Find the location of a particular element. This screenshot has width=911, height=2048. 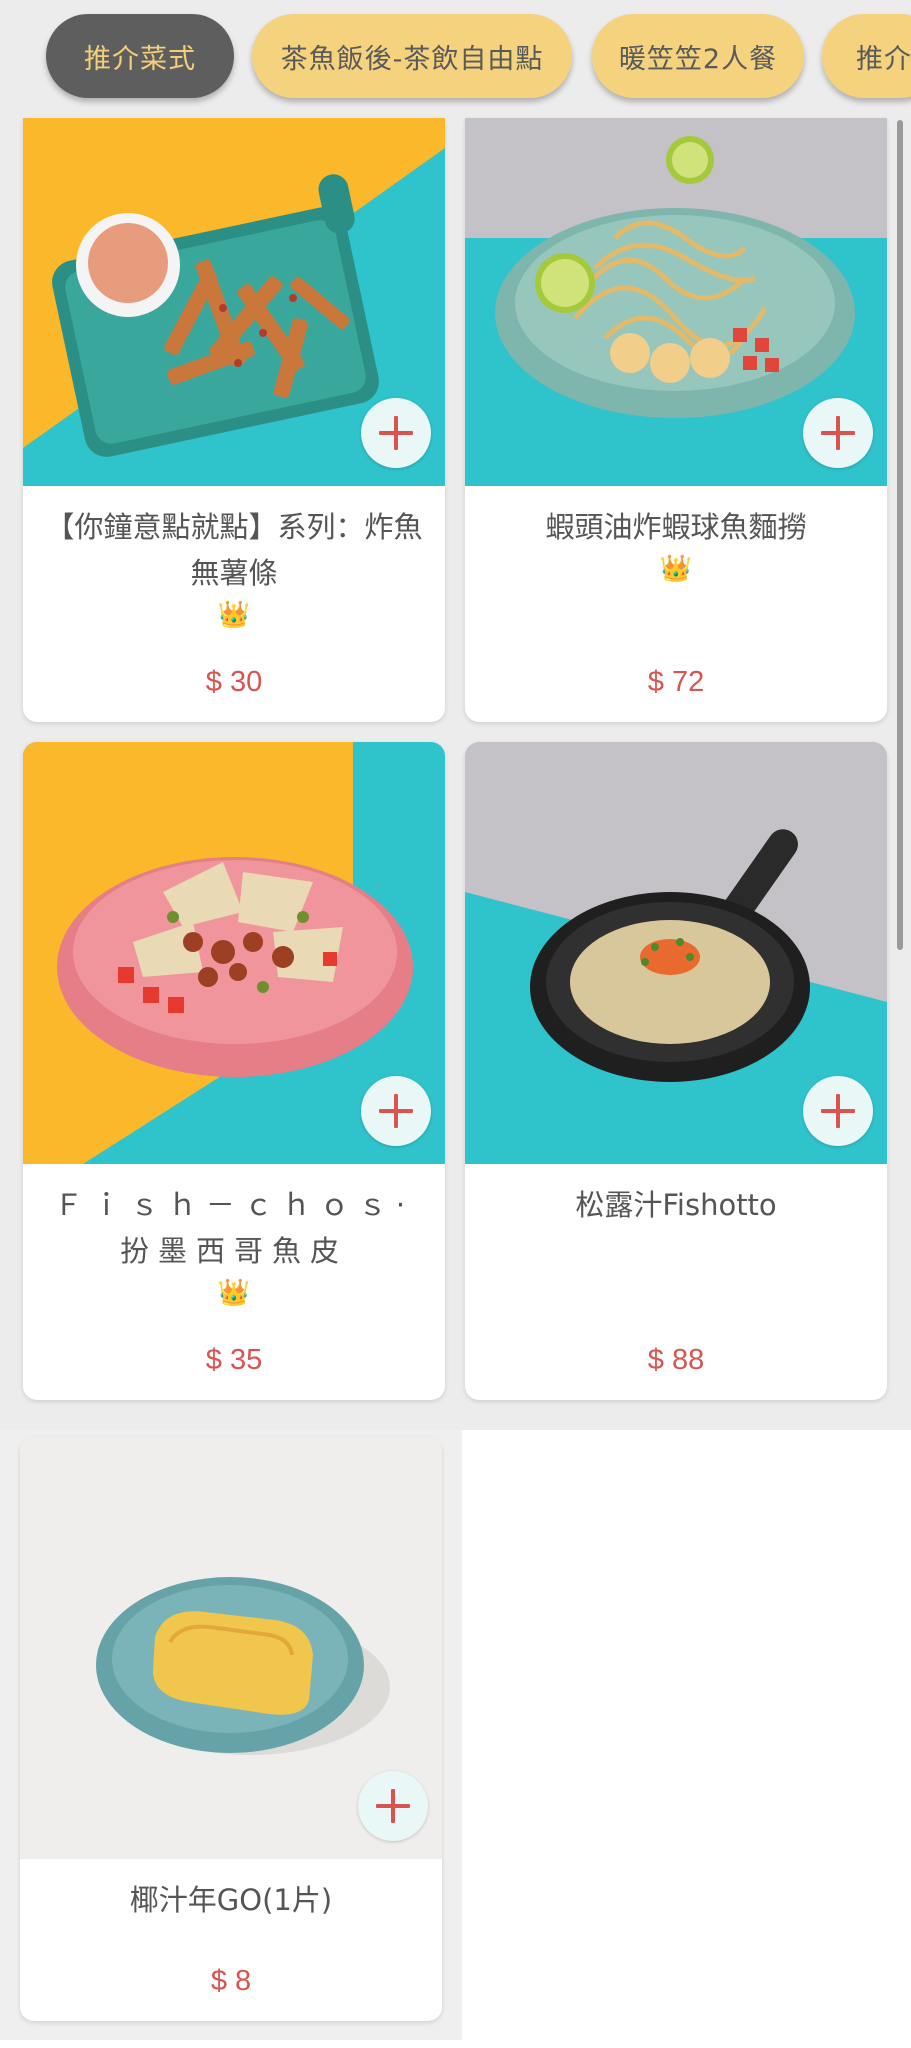

tab-label: 推介 is located at coordinates (883, 59).